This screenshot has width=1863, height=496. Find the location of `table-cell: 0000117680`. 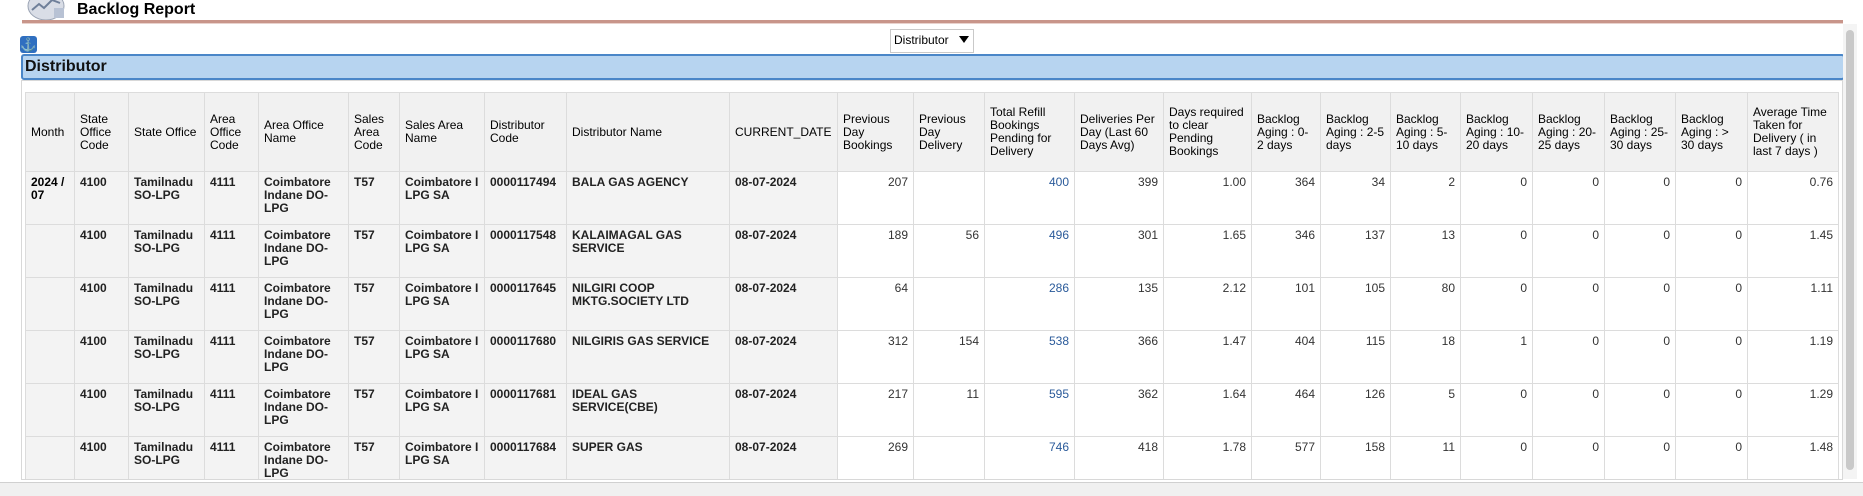

table-cell: 0000117680 is located at coordinates (525, 357).